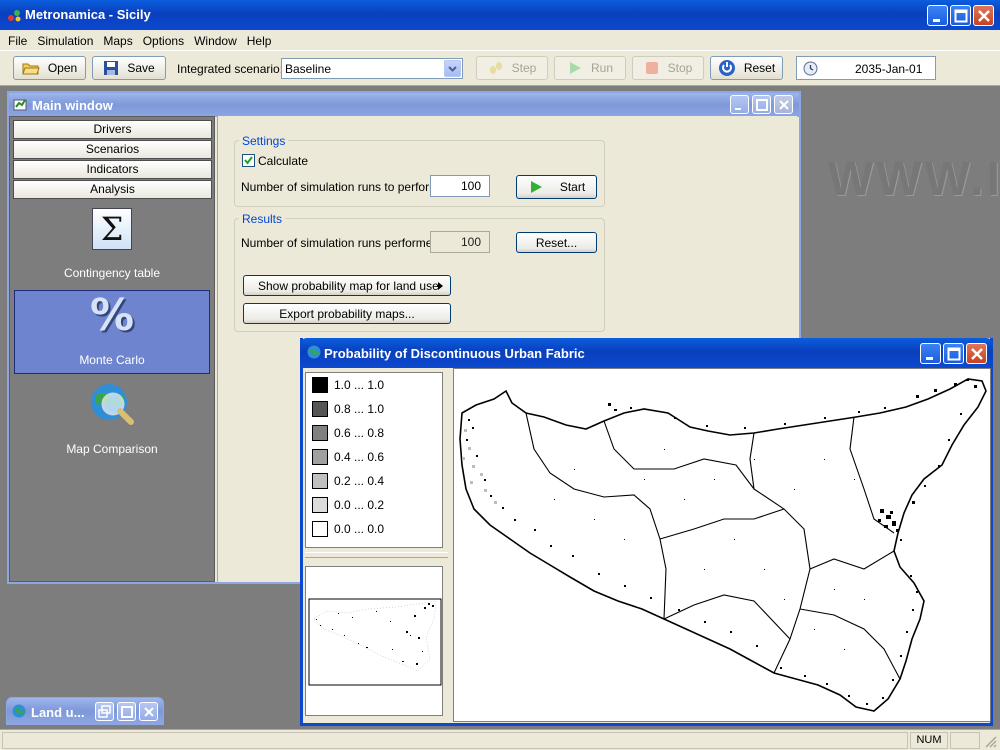  I want to click on scenario-label: Integrated scenario:, so click(230, 69).